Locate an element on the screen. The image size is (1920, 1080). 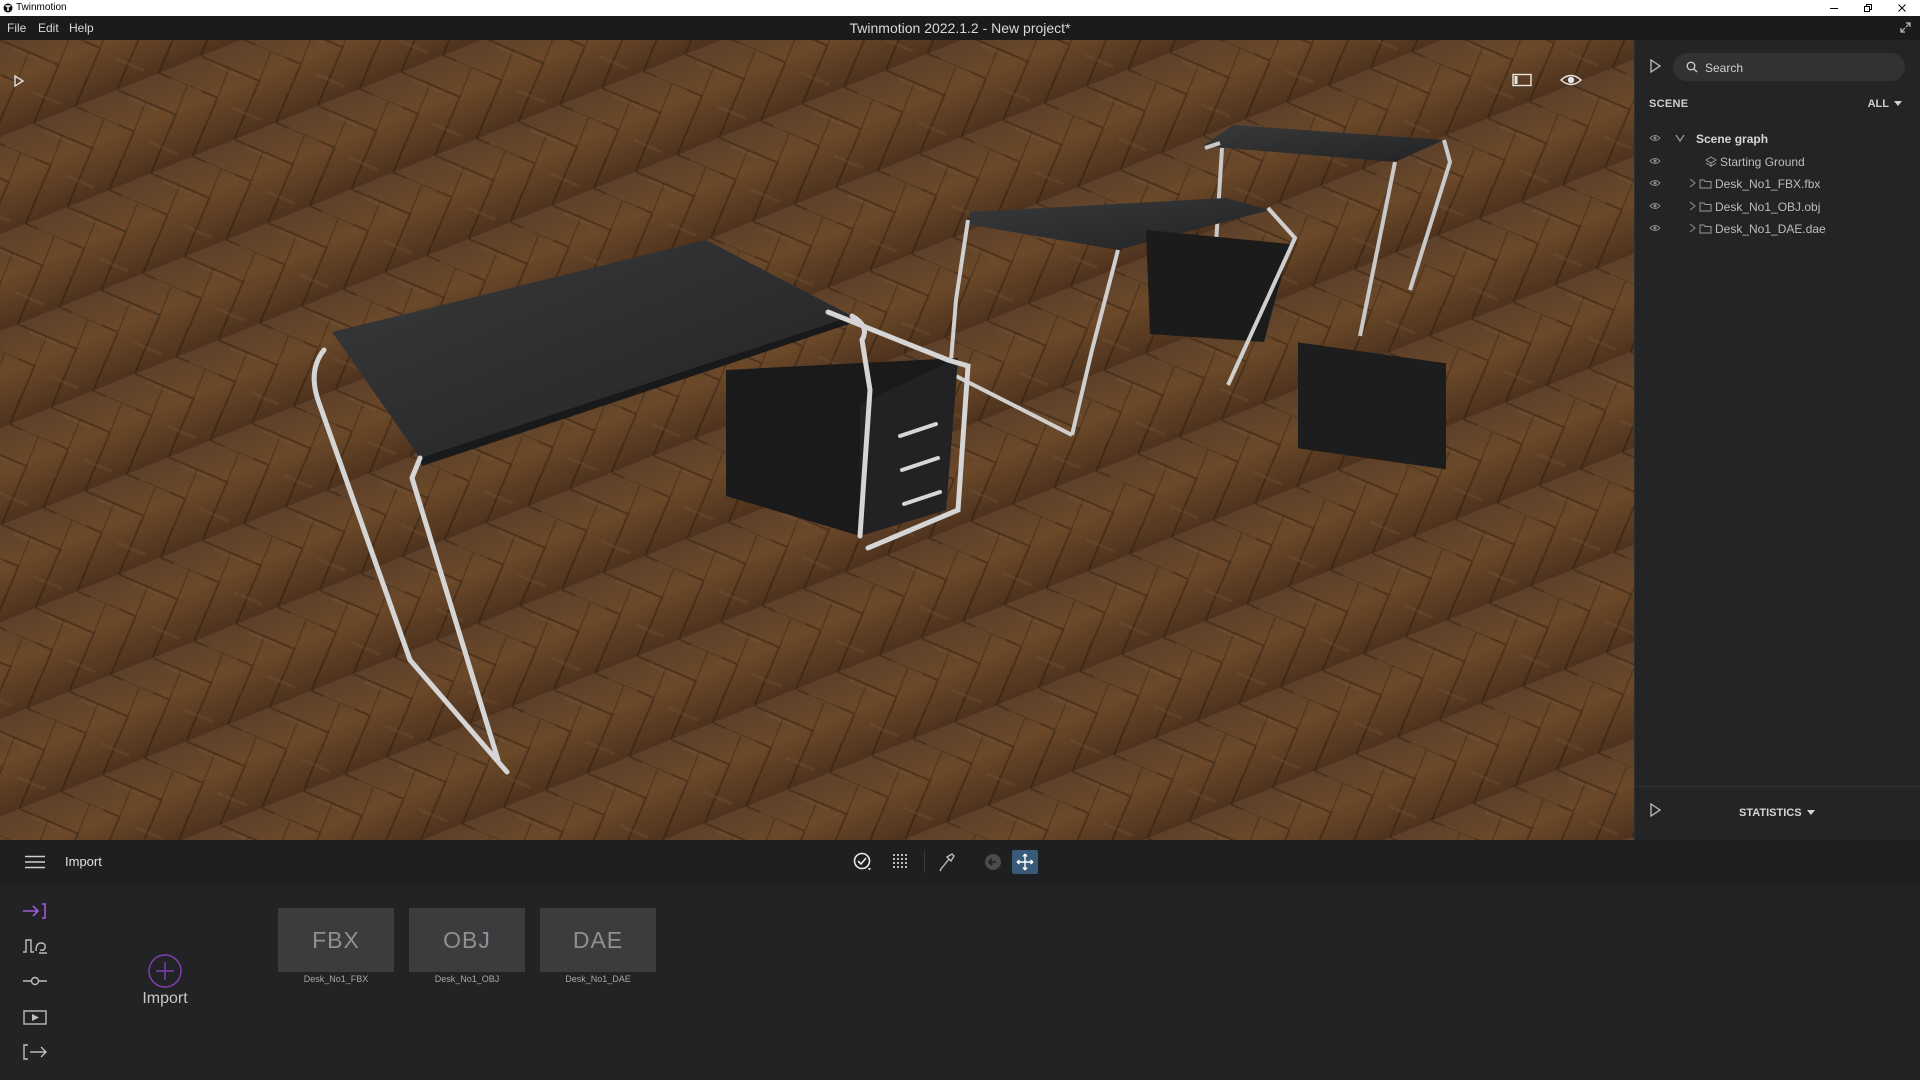
search-icon is located at coordinates (1692, 67).